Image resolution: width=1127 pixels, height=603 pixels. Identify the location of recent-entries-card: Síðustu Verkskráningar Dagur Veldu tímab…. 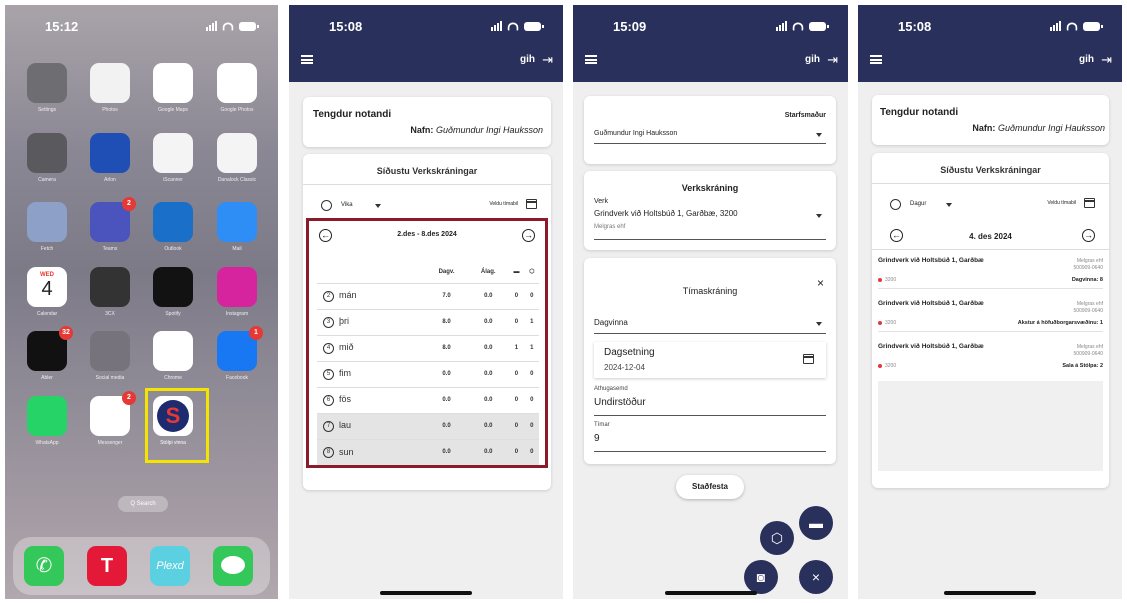
(990, 320).